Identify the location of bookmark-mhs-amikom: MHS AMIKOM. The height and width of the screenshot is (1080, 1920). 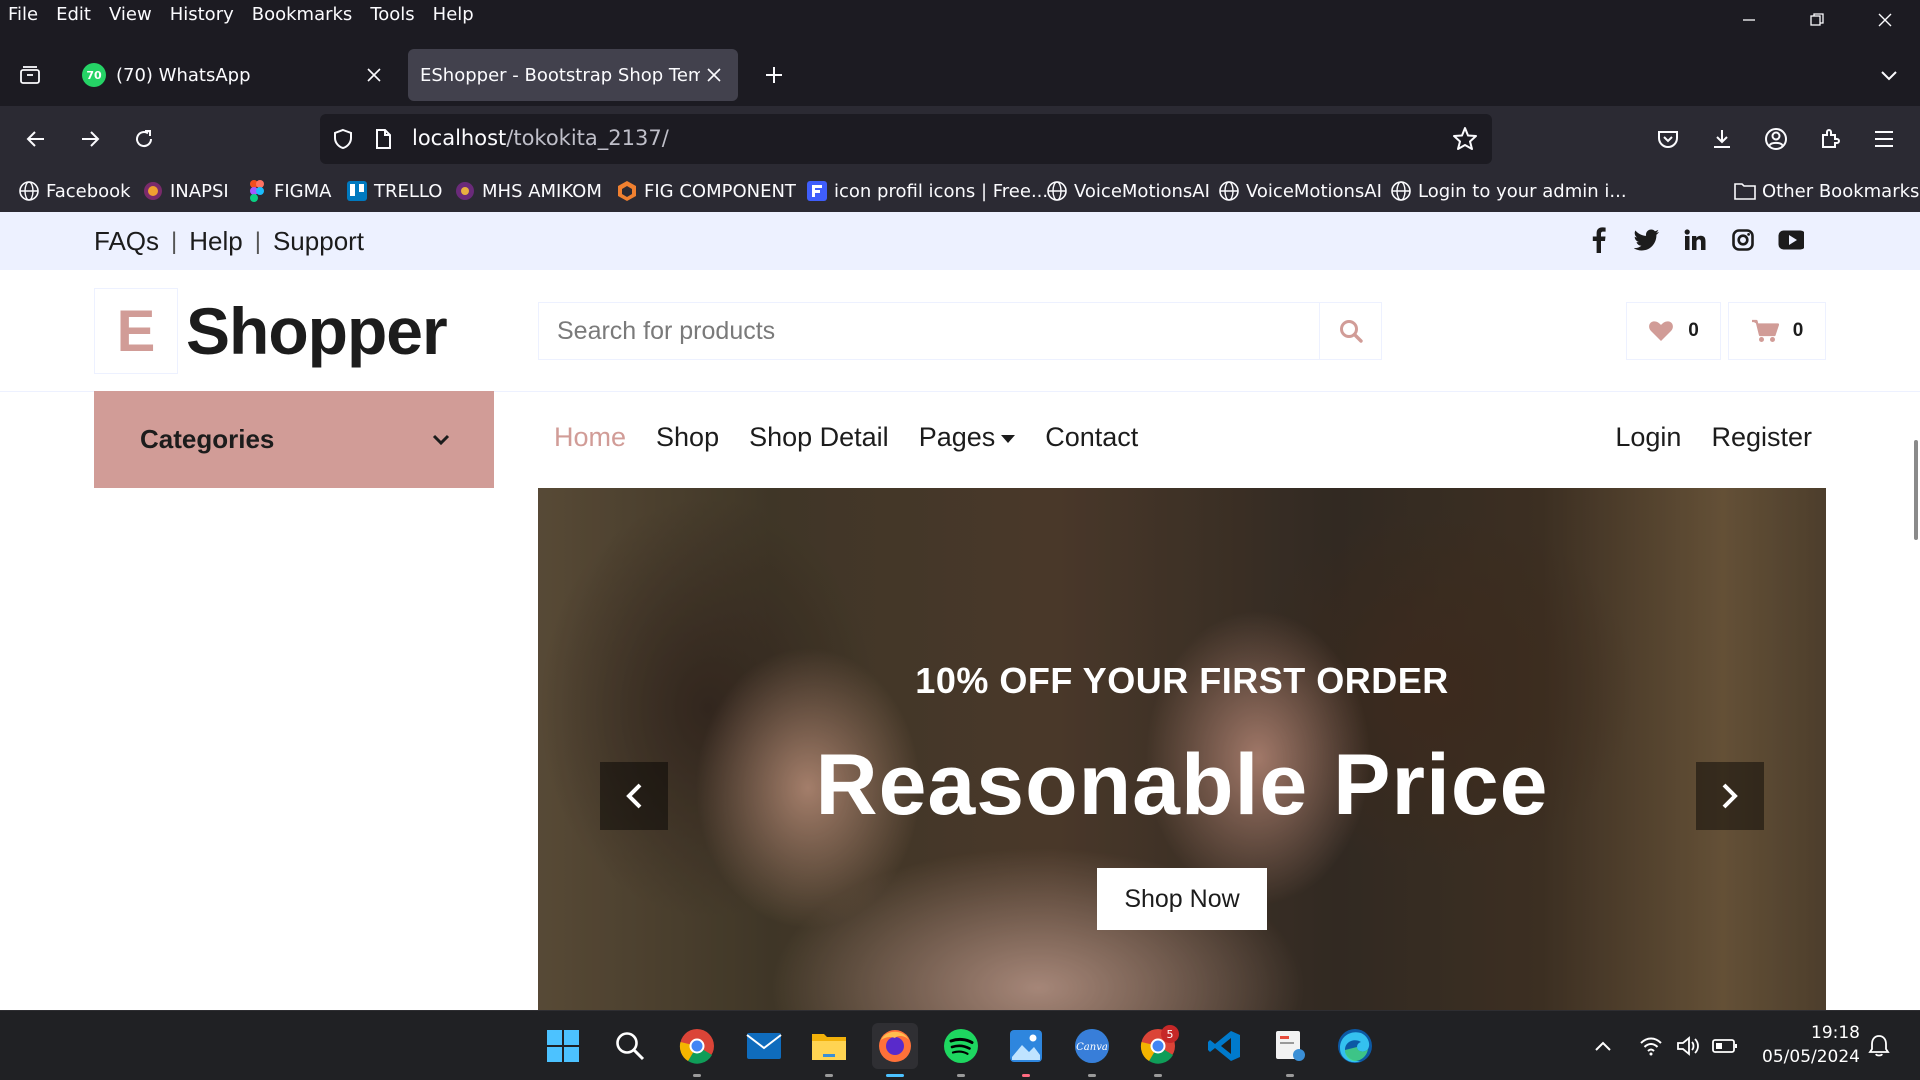
(528, 191).